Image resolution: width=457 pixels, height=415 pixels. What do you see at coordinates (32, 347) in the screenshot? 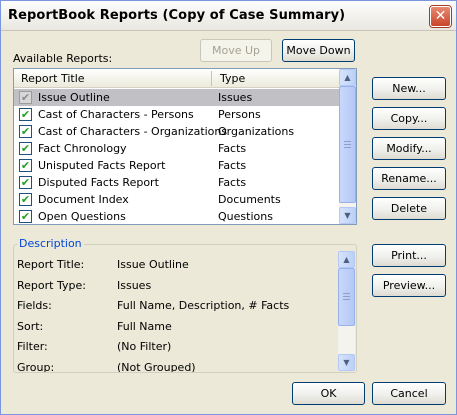
I see `description-key: Filter:` at bounding box center [32, 347].